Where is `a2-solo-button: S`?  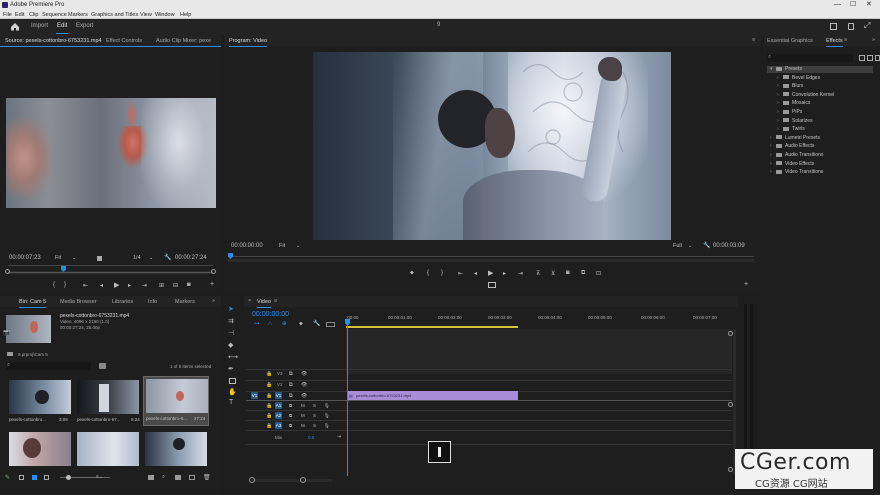
a2-solo-button: S is located at coordinates (314, 415).